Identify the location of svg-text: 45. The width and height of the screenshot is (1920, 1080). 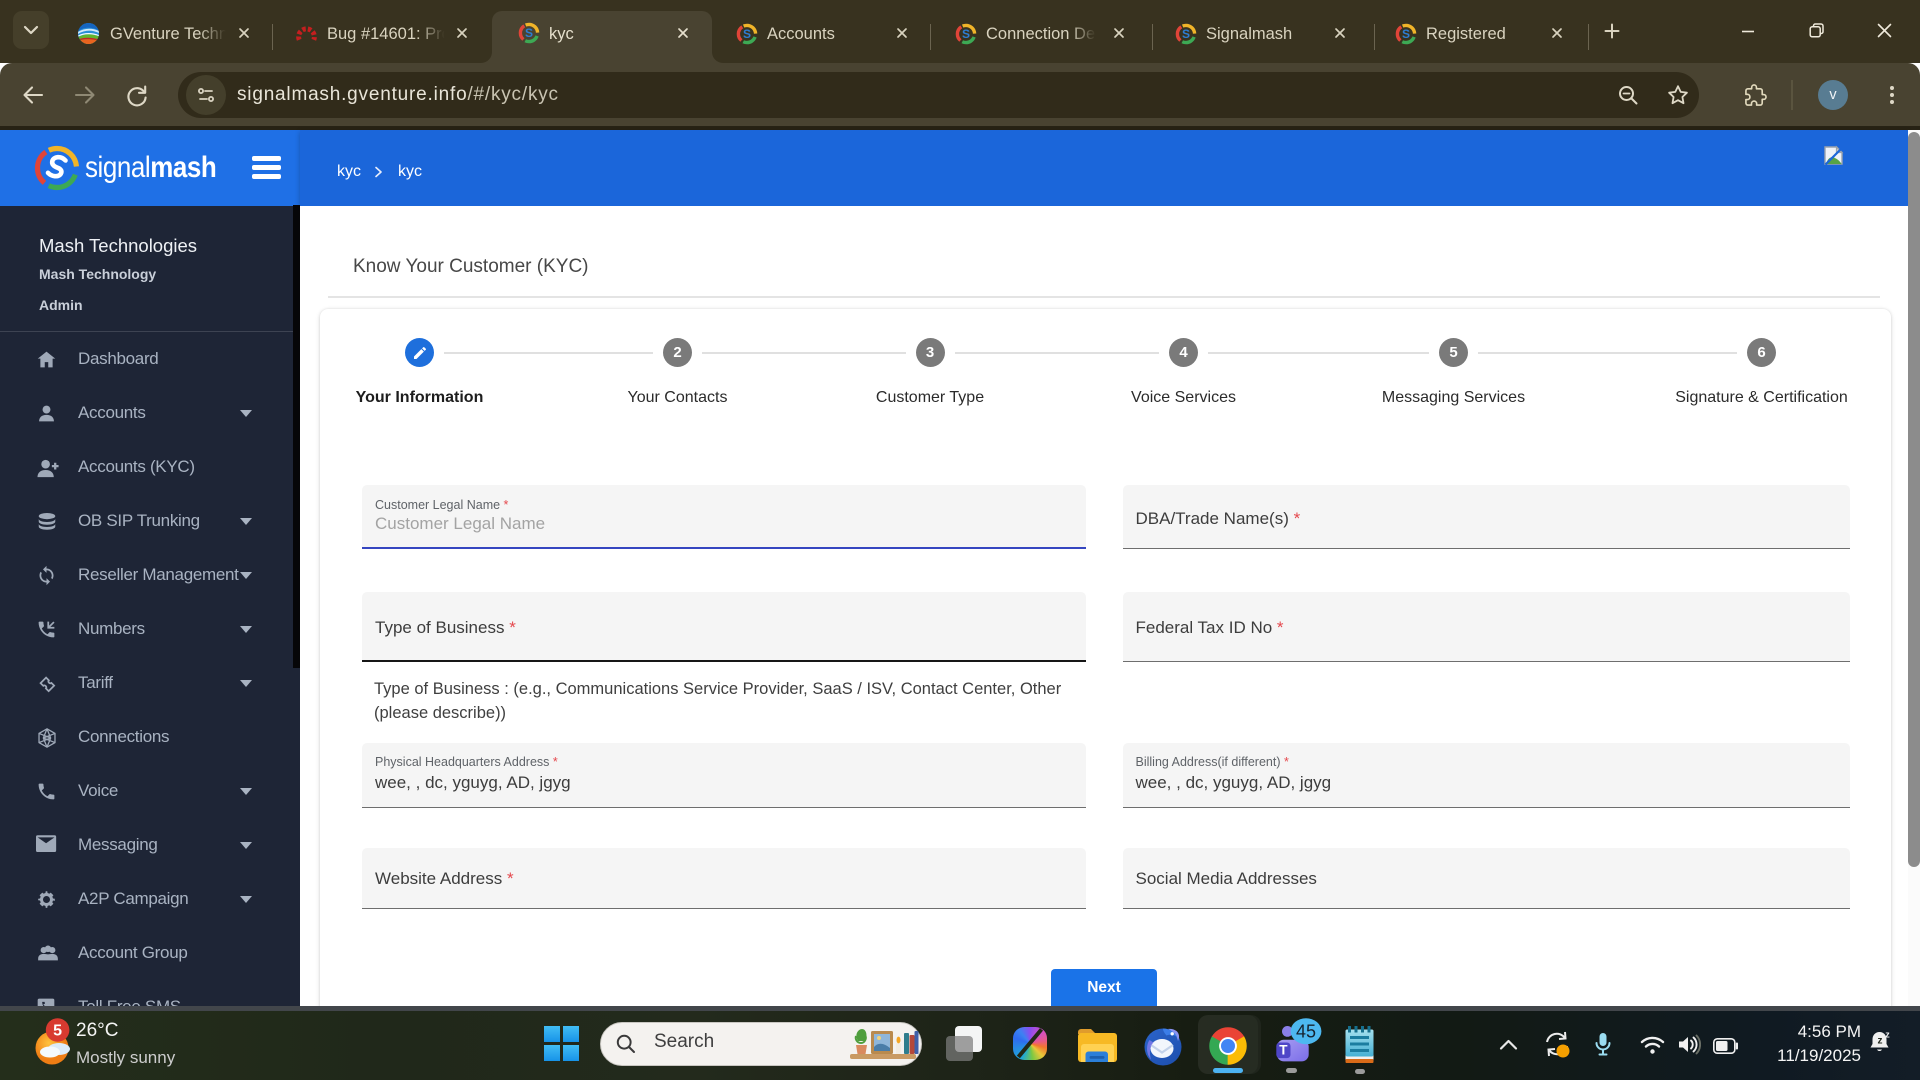
(1306, 1032).